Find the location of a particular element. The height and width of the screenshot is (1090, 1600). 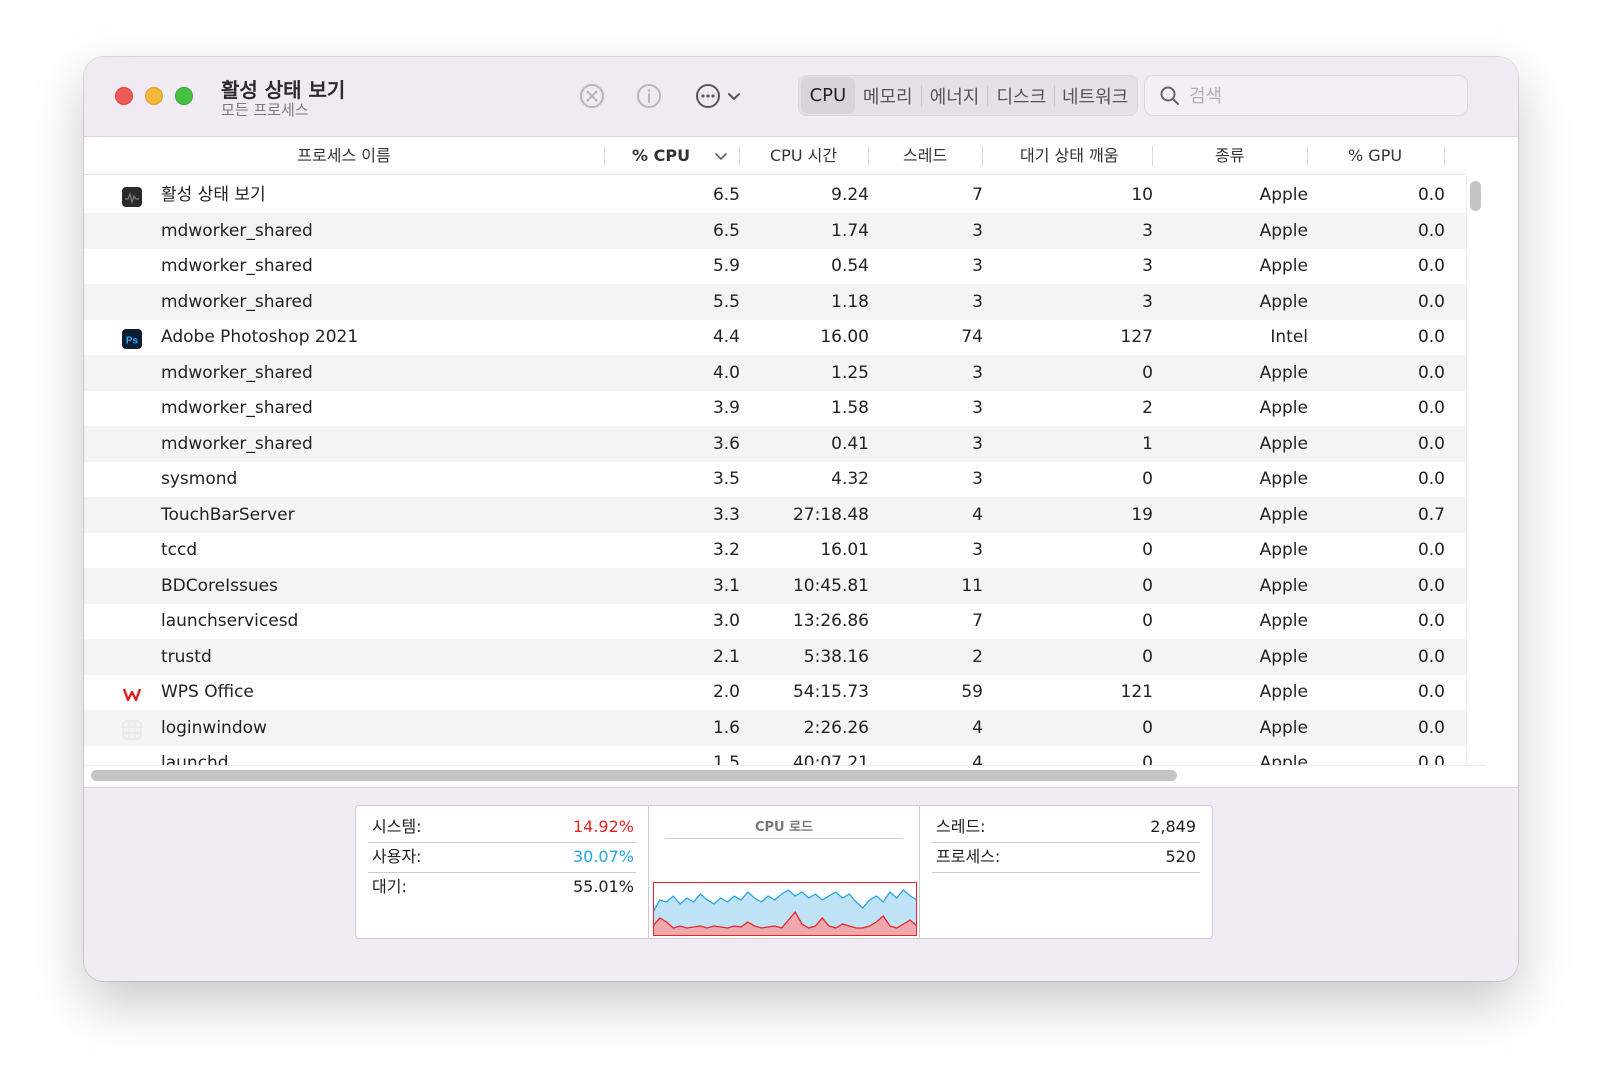

table-row: mdworker_shared 6.5 1.74 3 3 Apple 0.0 is located at coordinates (775, 230).